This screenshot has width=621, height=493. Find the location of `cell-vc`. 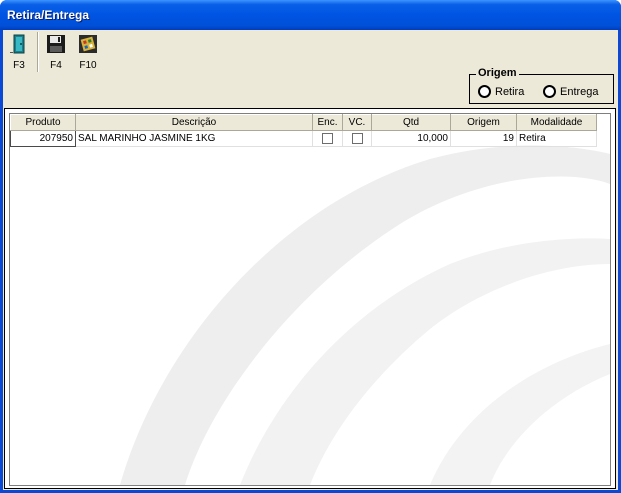

cell-vc is located at coordinates (357, 138).